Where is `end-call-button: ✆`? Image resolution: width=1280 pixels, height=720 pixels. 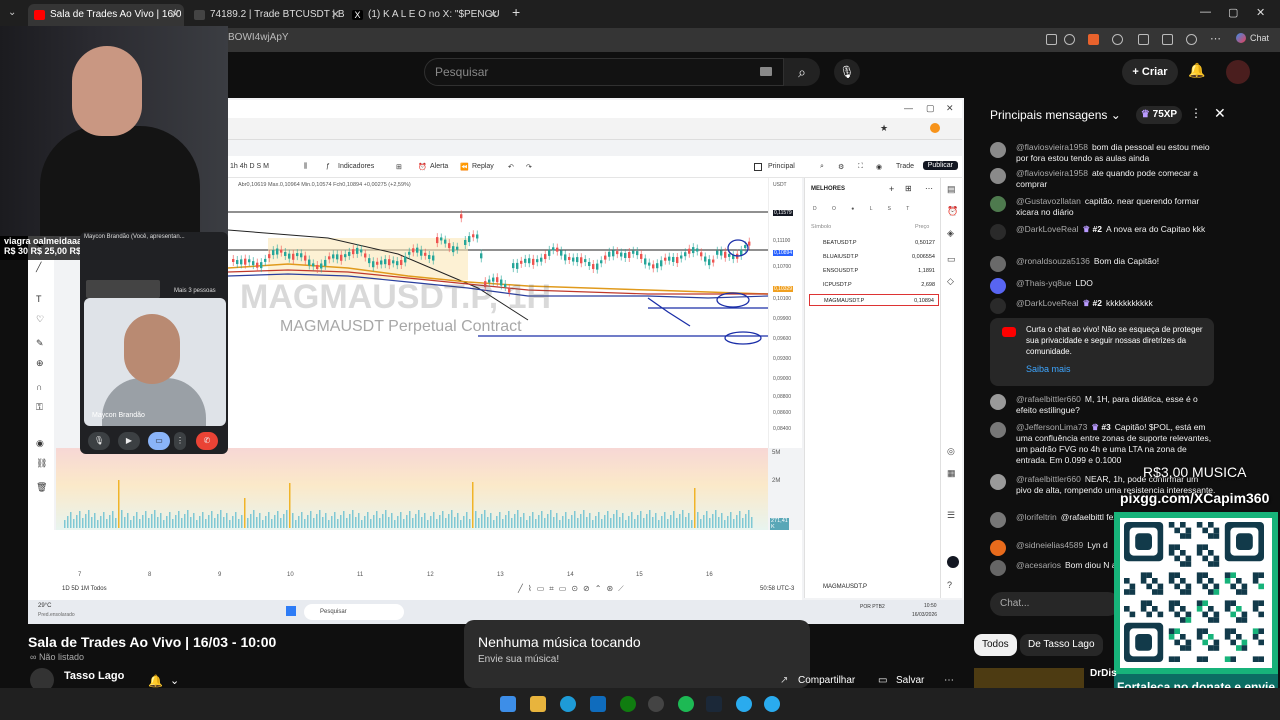 end-call-button: ✆ is located at coordinates (207, 441).